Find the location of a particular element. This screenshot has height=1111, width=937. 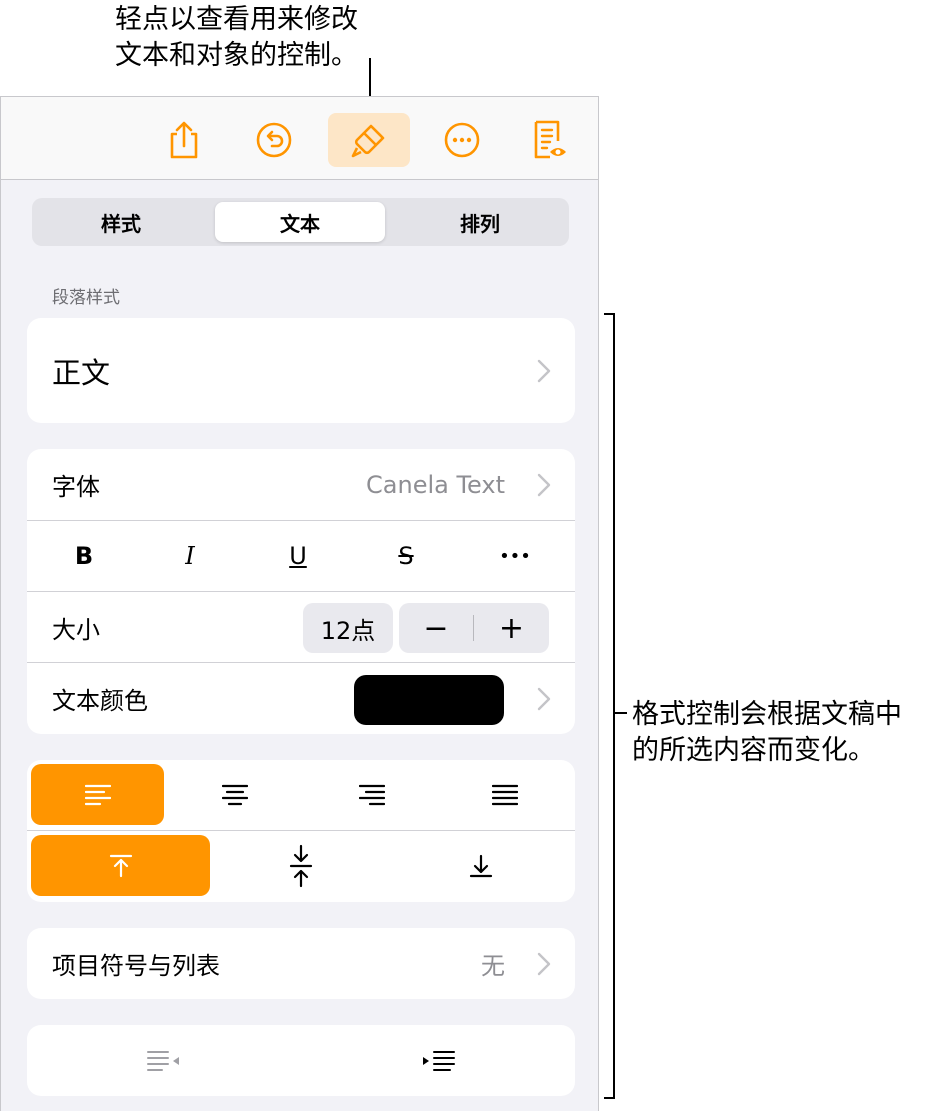

tab-style: 样式 is located at coordinates (121, 222).